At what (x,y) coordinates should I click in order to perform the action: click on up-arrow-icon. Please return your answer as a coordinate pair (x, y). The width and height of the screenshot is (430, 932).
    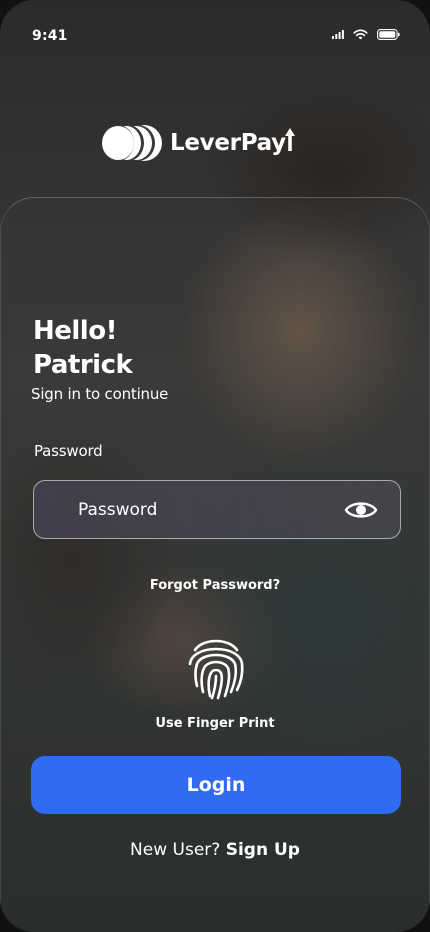
    Looking at the image, I should click on (289, 139).